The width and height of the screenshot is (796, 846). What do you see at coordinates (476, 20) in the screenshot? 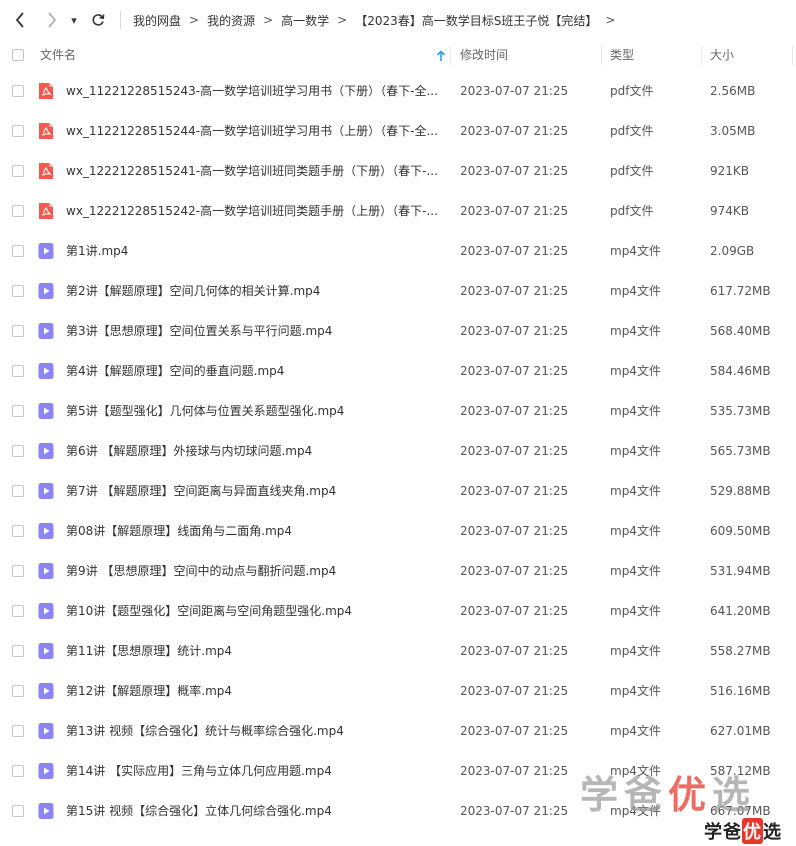
I see `breadcrumb-item-current-folder: 【2023春】高一数学目标S班王子悦【完结】` at bounding box center [476, 20].